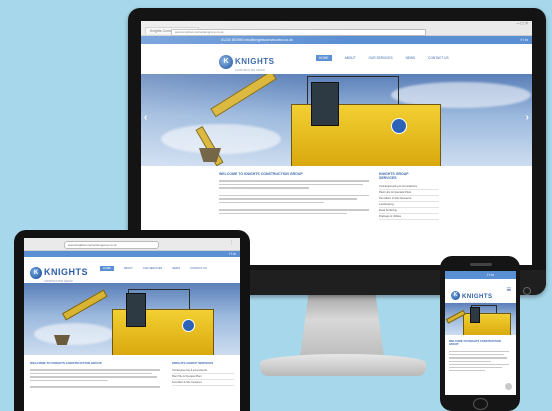 Image resolution: width=552 pixels, height=411 pixels. I want to click on logo-tagline: CONSTRUCTION GROUP, so click(250, 70).